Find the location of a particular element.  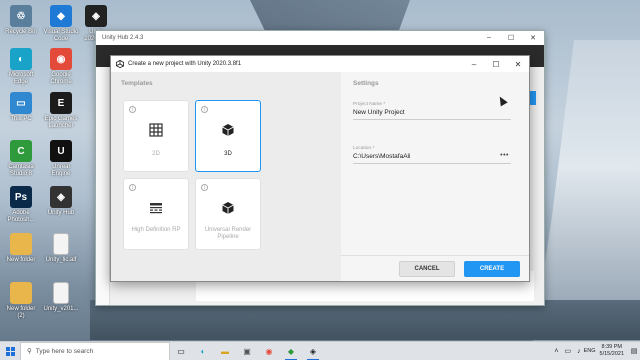

create-button: CREATE is located at coordinates (492, 269).